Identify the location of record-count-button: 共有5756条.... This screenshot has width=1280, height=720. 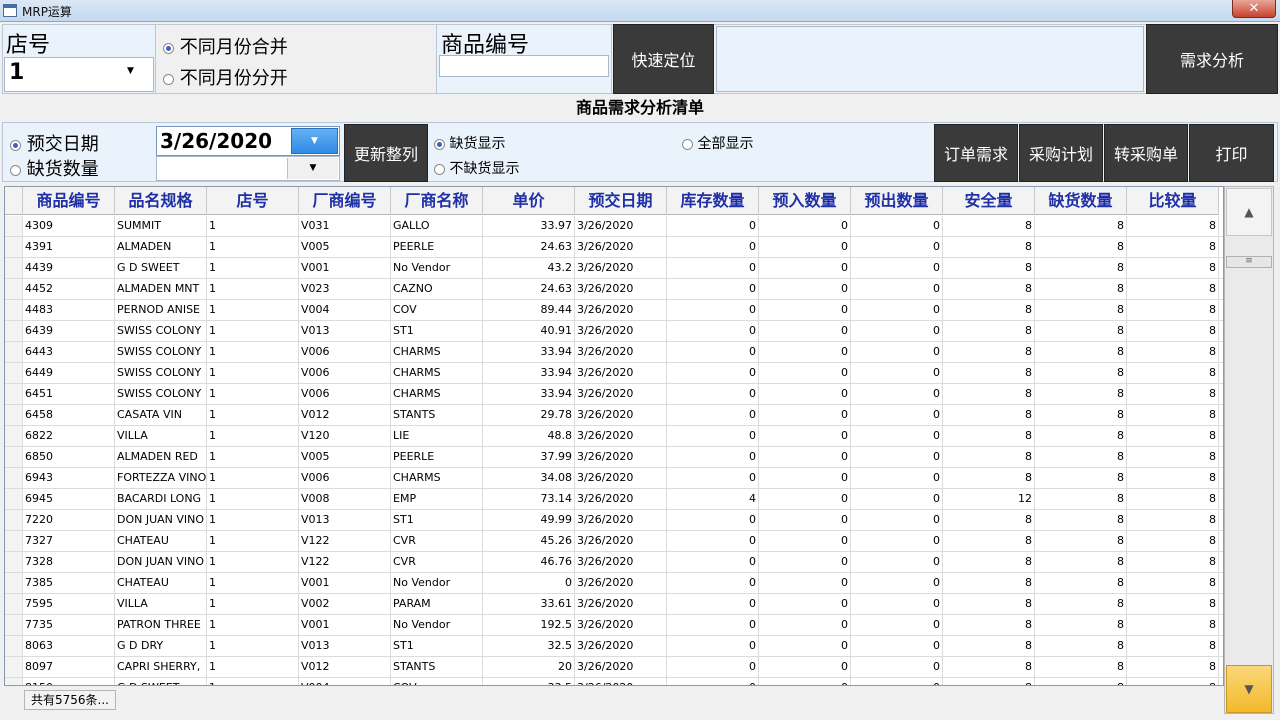
(70, 700).